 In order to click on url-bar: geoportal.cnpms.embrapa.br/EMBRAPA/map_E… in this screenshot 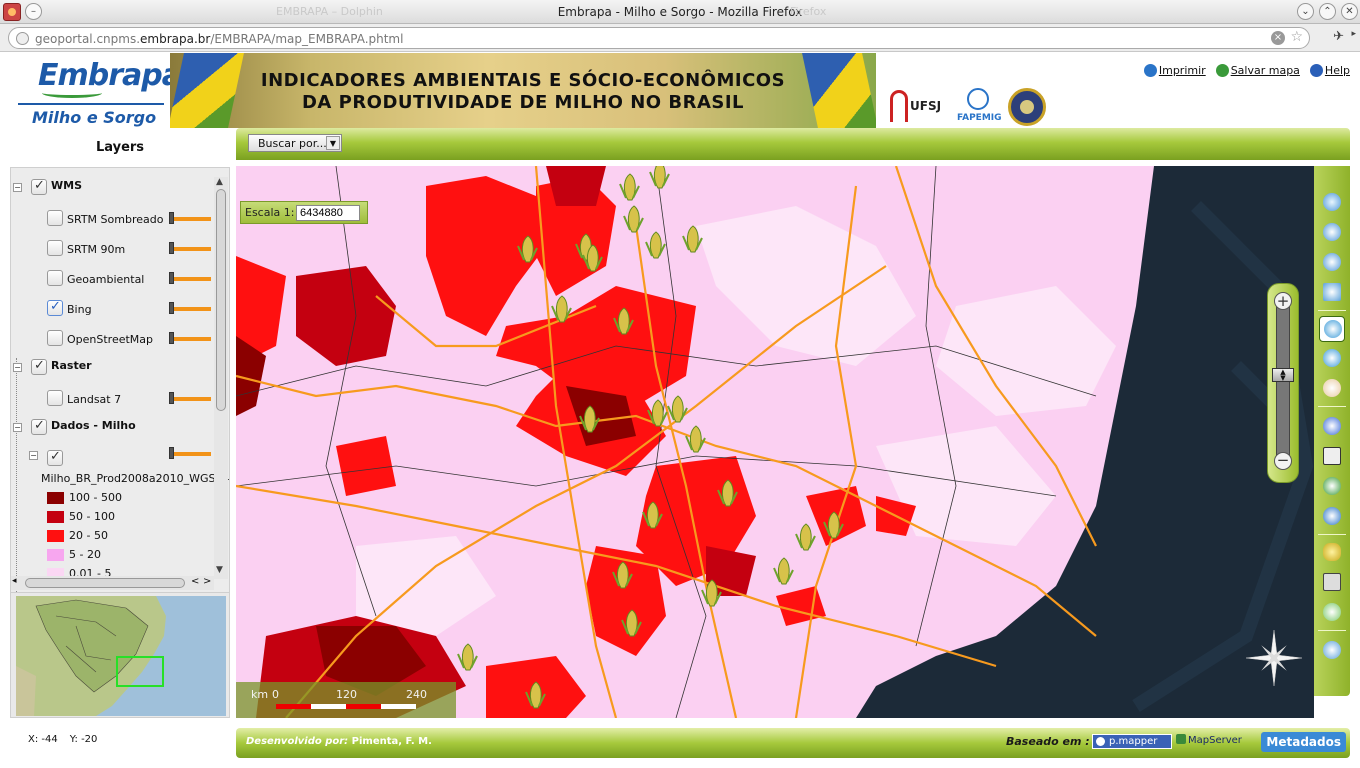, I will do `click(659, 38)`.